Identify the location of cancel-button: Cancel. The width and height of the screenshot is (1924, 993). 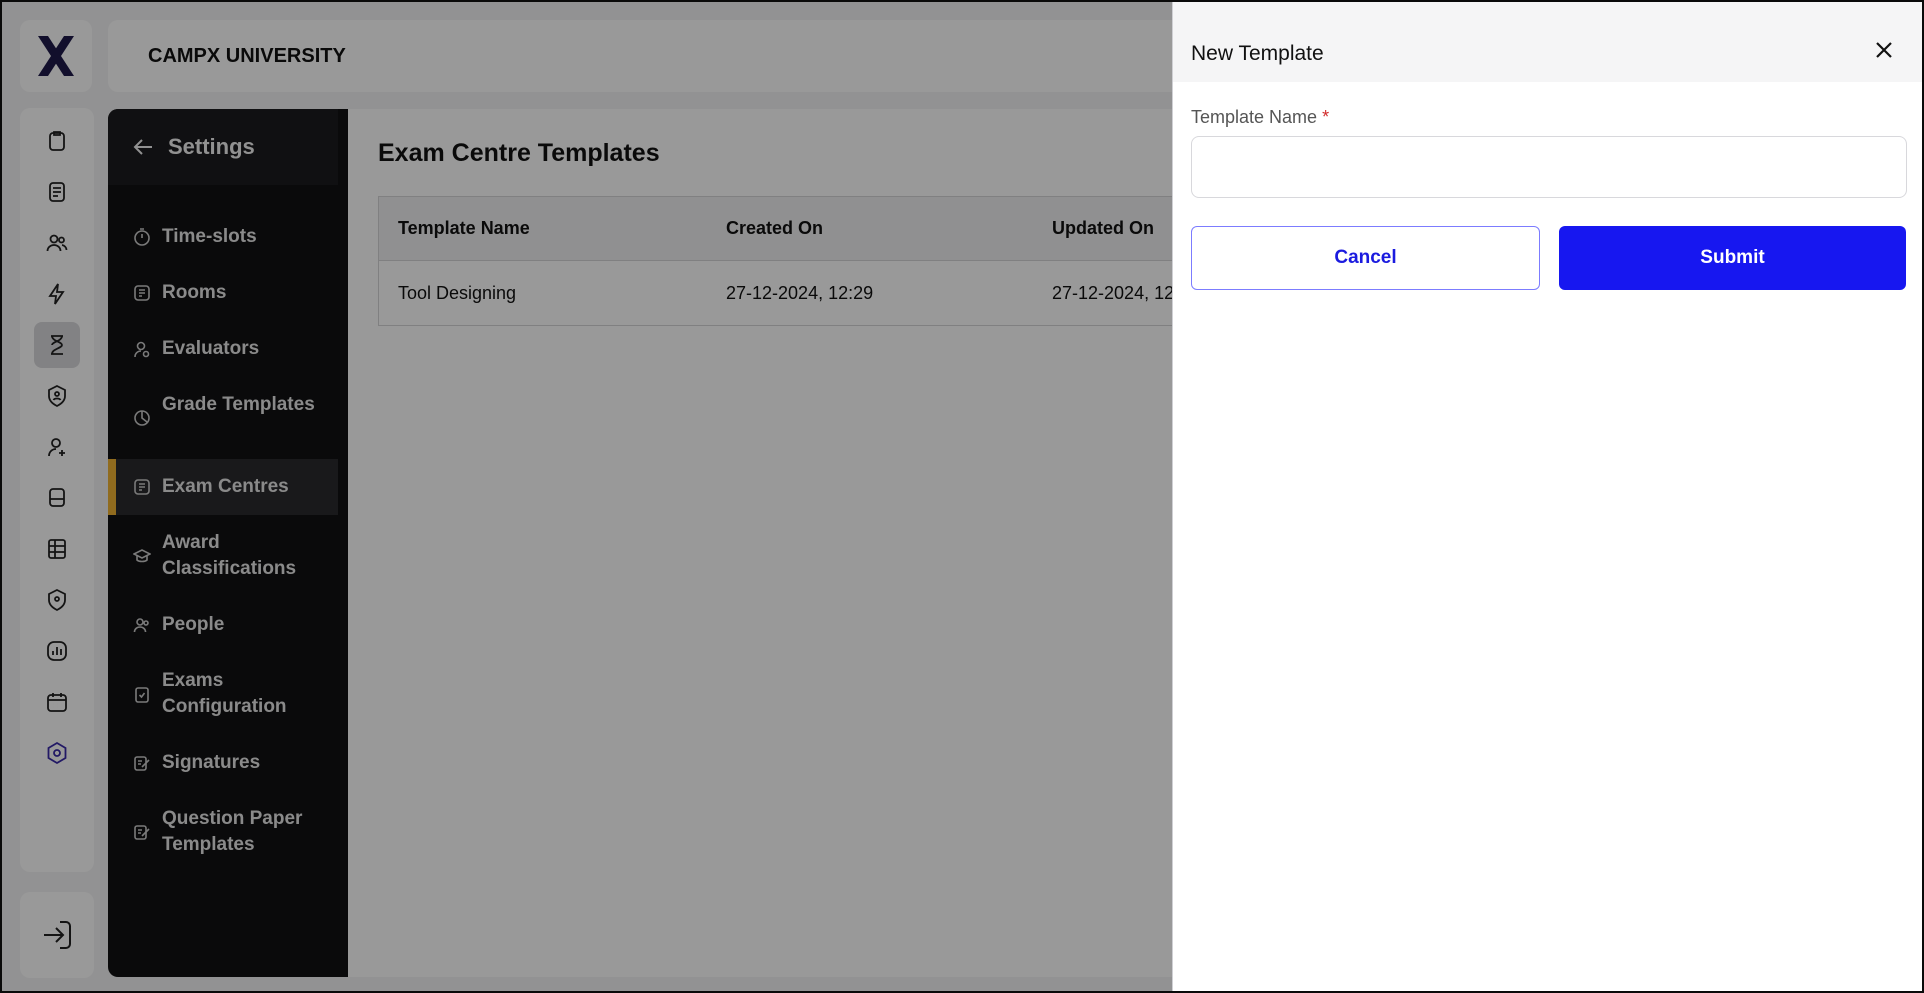
(1365, 258).